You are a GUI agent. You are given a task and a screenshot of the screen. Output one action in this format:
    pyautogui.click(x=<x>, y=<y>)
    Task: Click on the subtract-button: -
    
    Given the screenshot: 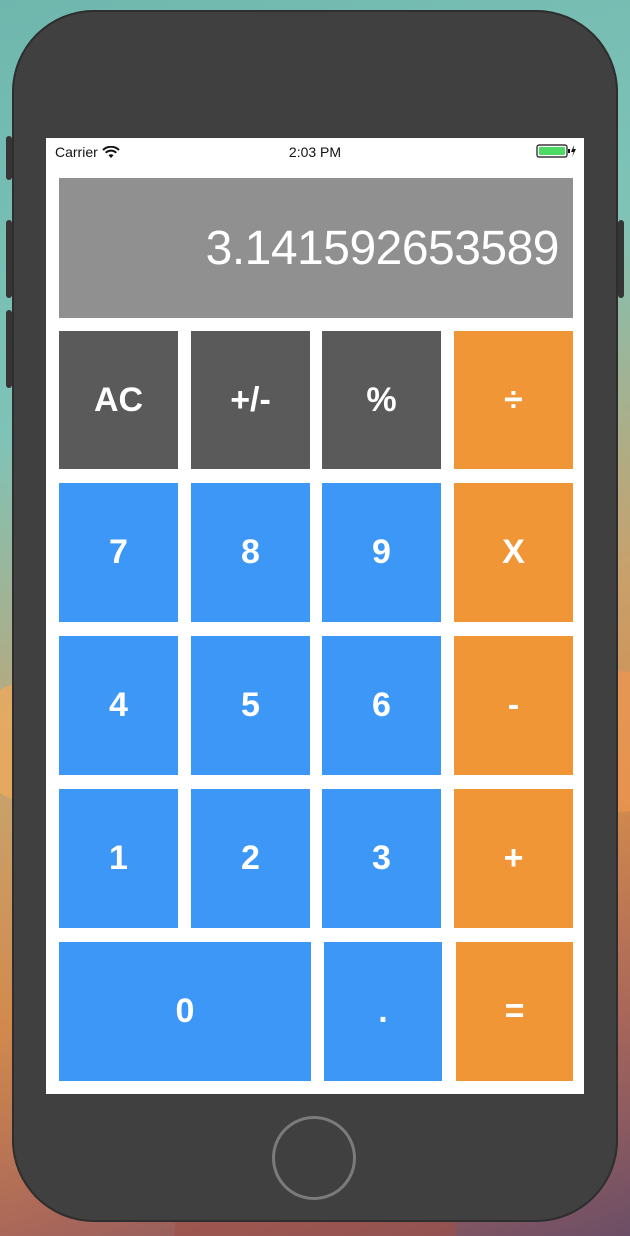 What is the action you would take?
    pyautogui.click(x=513, y=705)
    